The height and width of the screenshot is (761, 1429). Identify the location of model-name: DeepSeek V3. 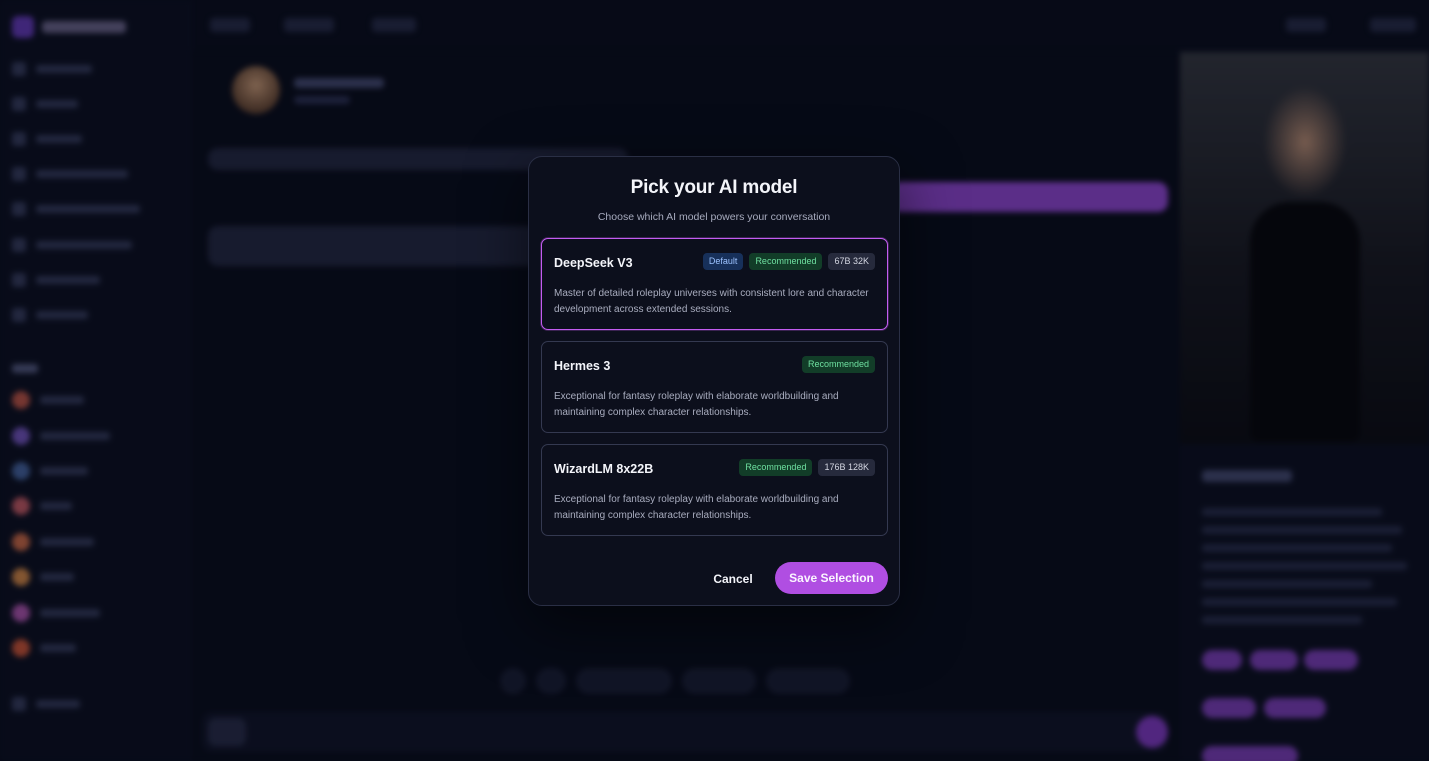
(593, 263).